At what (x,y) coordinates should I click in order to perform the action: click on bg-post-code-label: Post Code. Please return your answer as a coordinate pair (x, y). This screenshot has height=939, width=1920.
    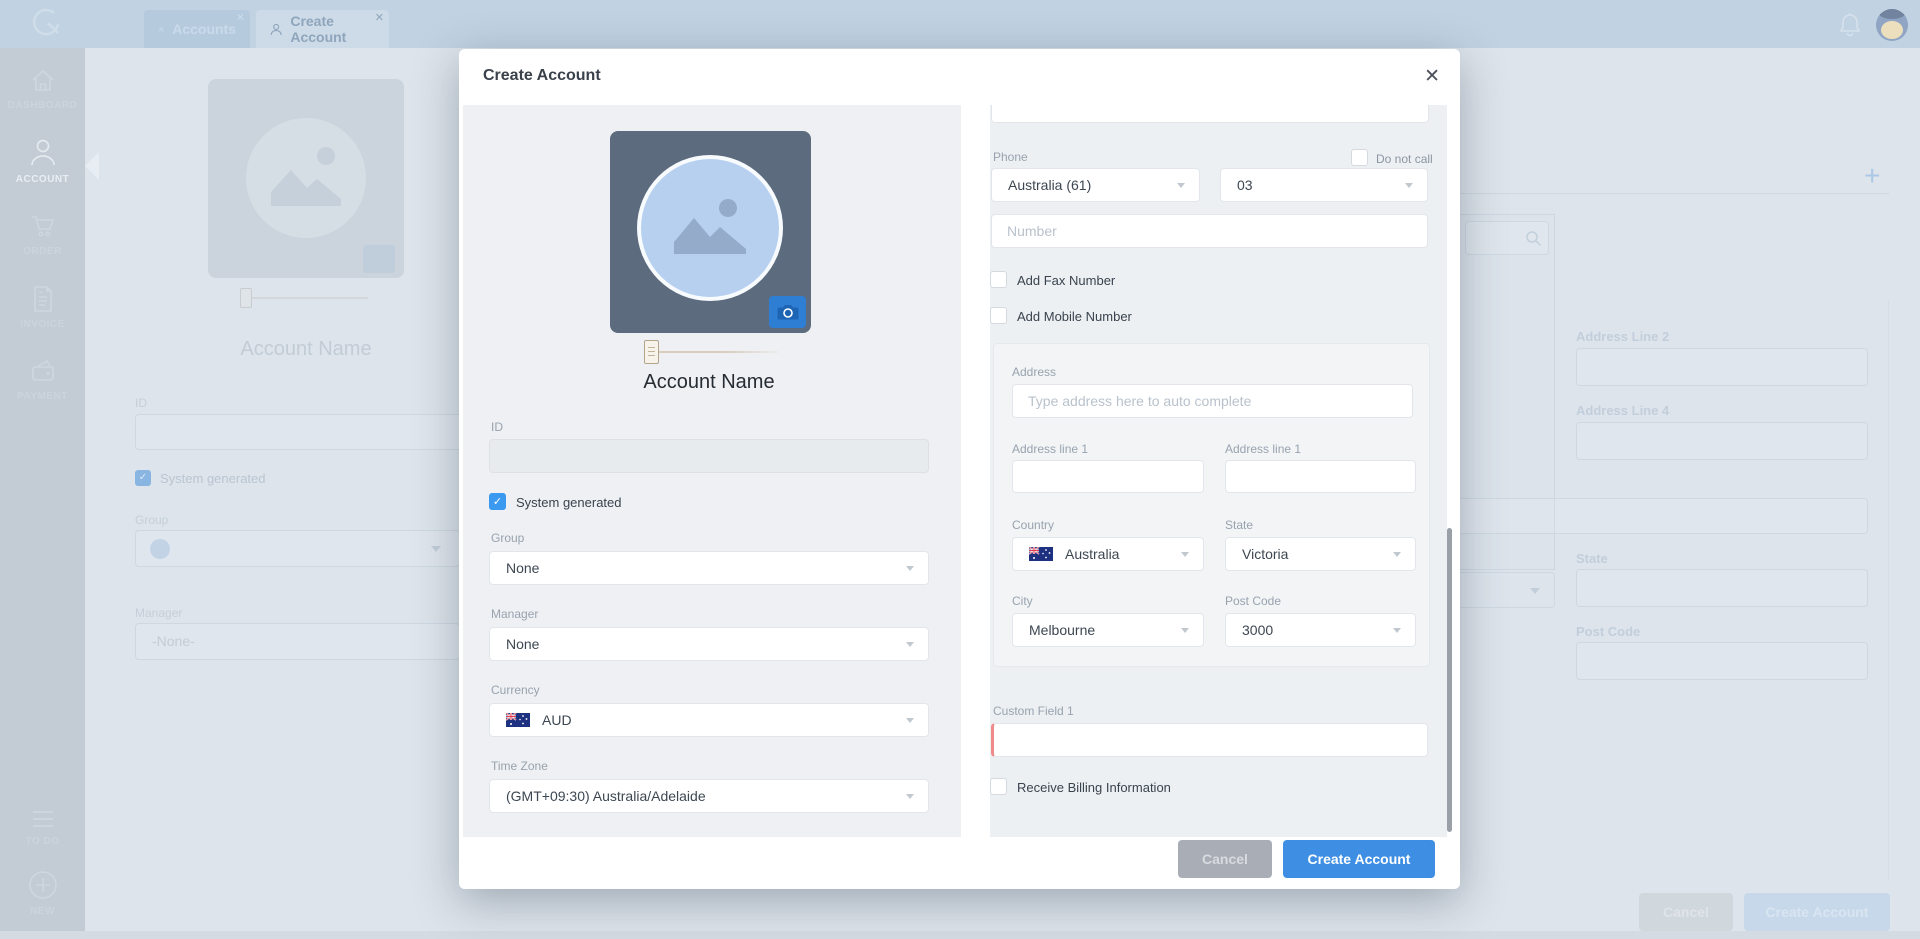
    Looking at the image, I should click on (1608, 631).